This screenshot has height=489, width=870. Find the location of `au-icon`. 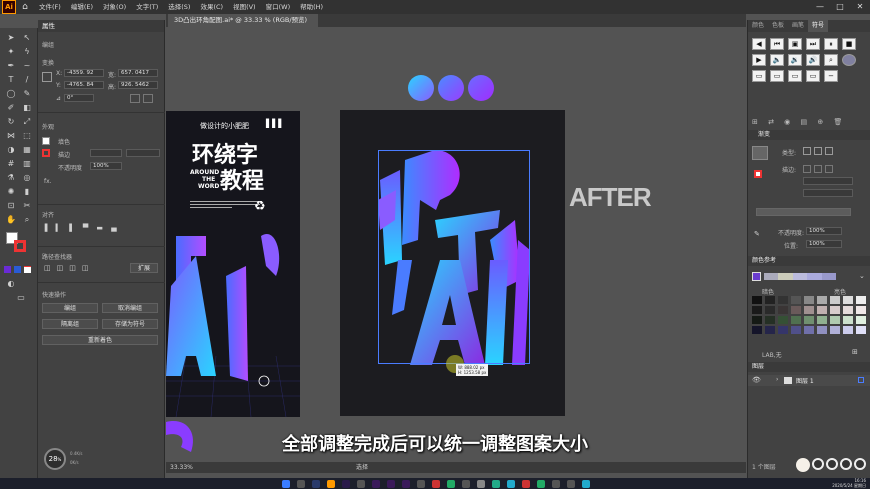

au-icon is located at coordinates (391, 484).